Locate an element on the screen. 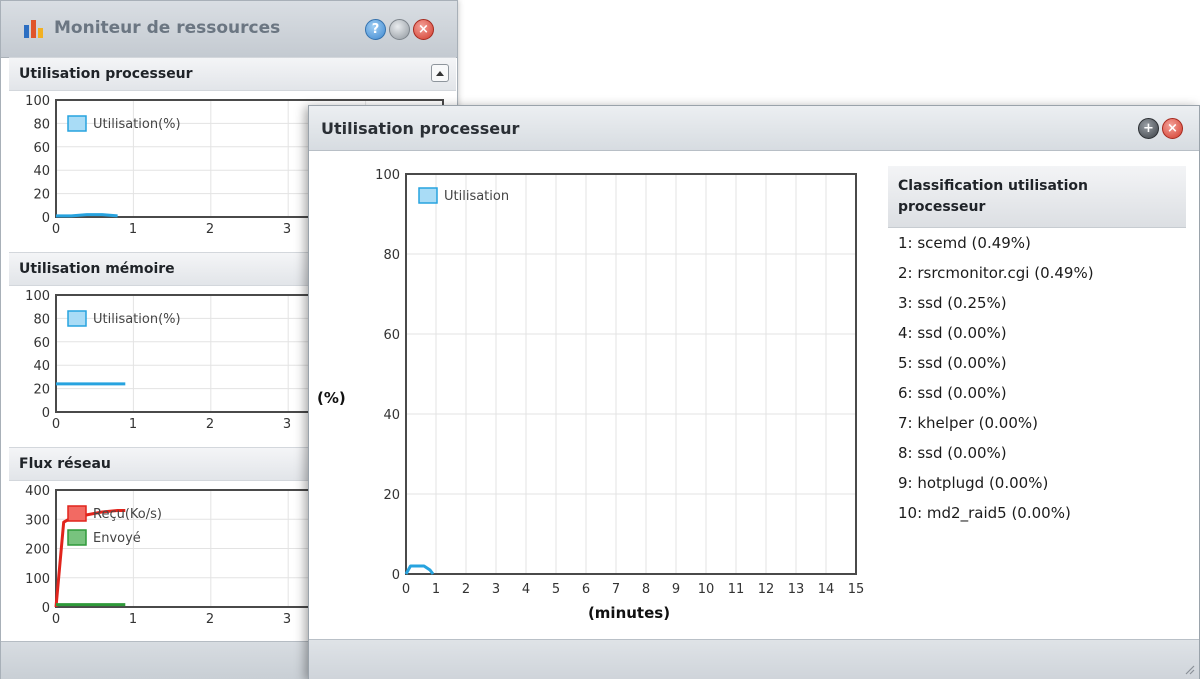 The image size is (1200, 679). question-icon: ? is located at coordinates (375, 29).